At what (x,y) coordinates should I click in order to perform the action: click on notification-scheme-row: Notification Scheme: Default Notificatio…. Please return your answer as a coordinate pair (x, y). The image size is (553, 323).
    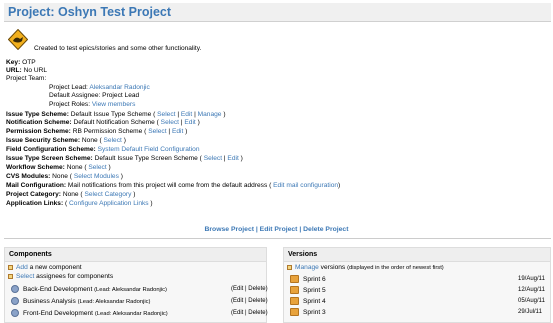
    Looking at the image, I should click on (103, 122).